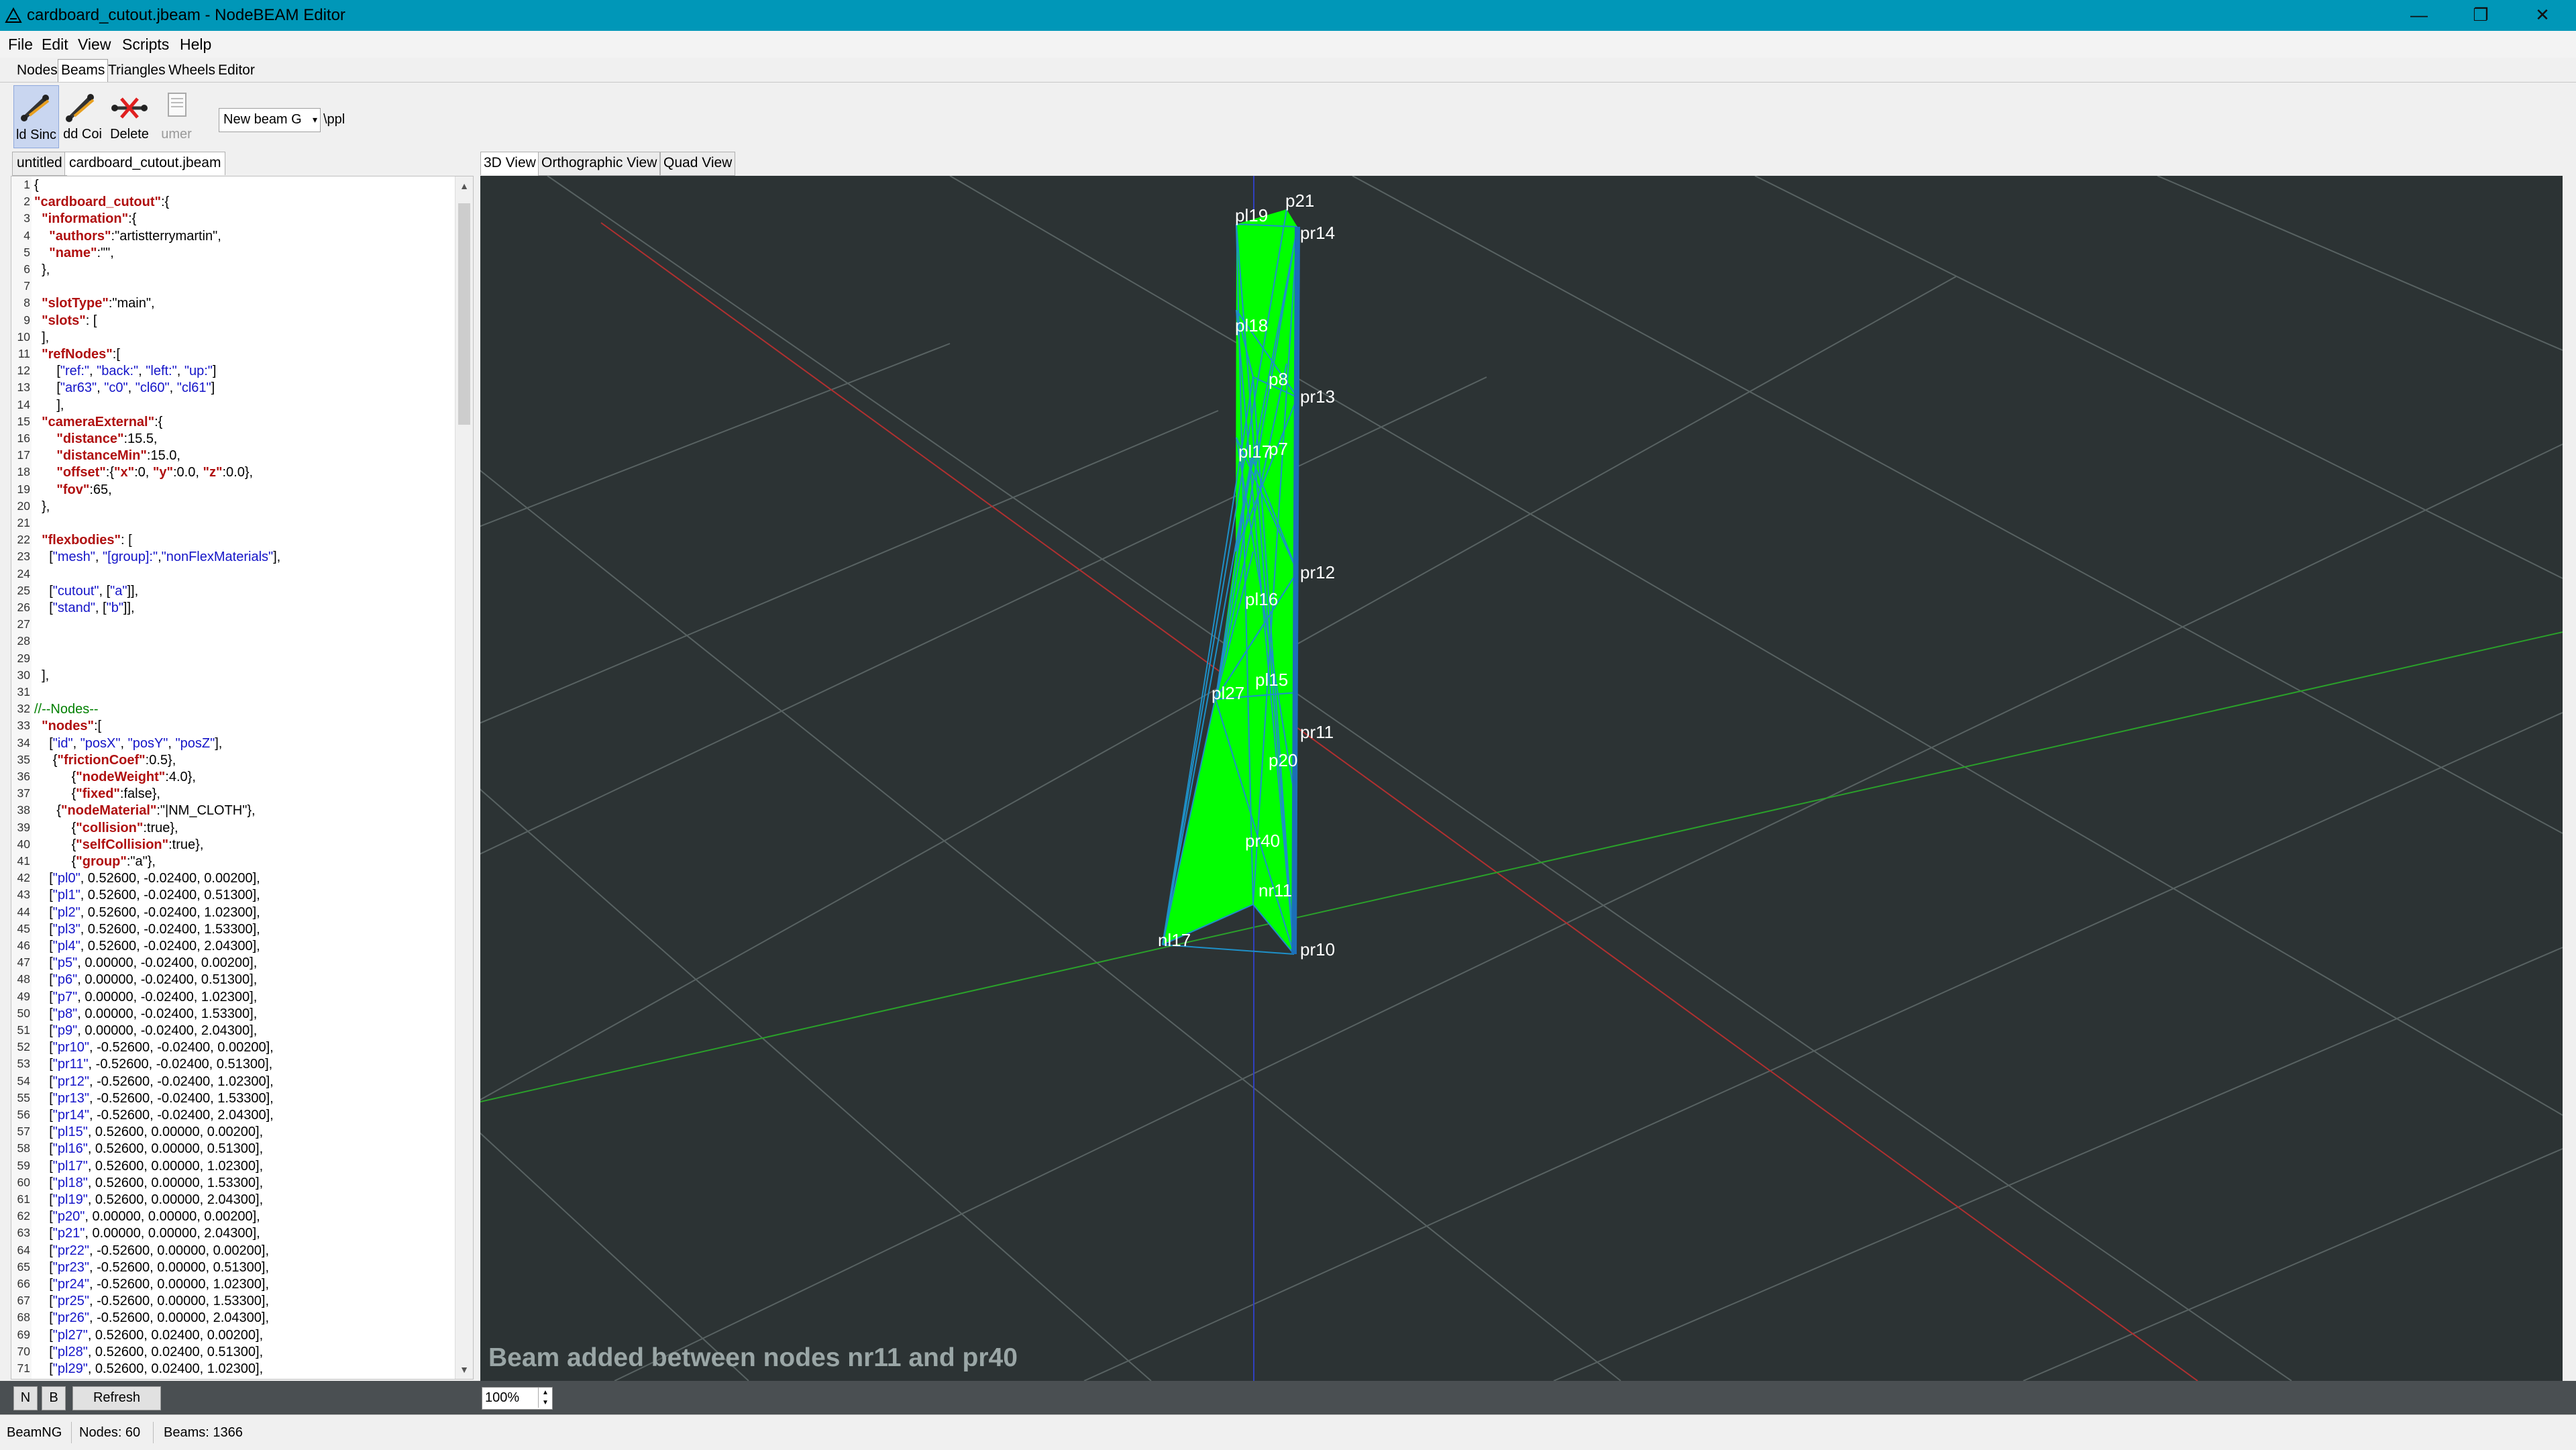  What do you see at coordinates (151, 1284) in the screenshot?
I see `code-line: ["pr24", -0.52600, 0.00000, 1.02300],` at bounding box center [151, 1284].